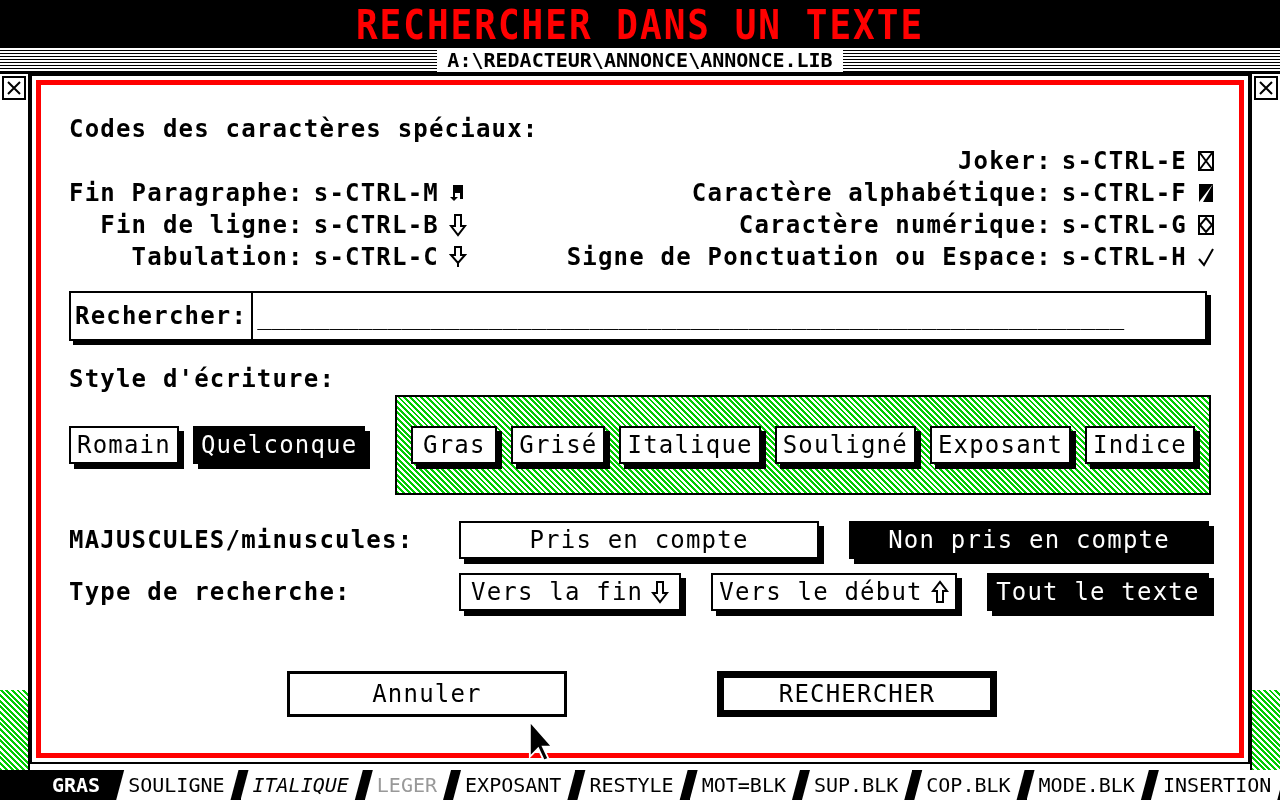 The width and height of the screenshot is (1280, 800). I want to click on diamond-box-icon, so click(1206, 225).